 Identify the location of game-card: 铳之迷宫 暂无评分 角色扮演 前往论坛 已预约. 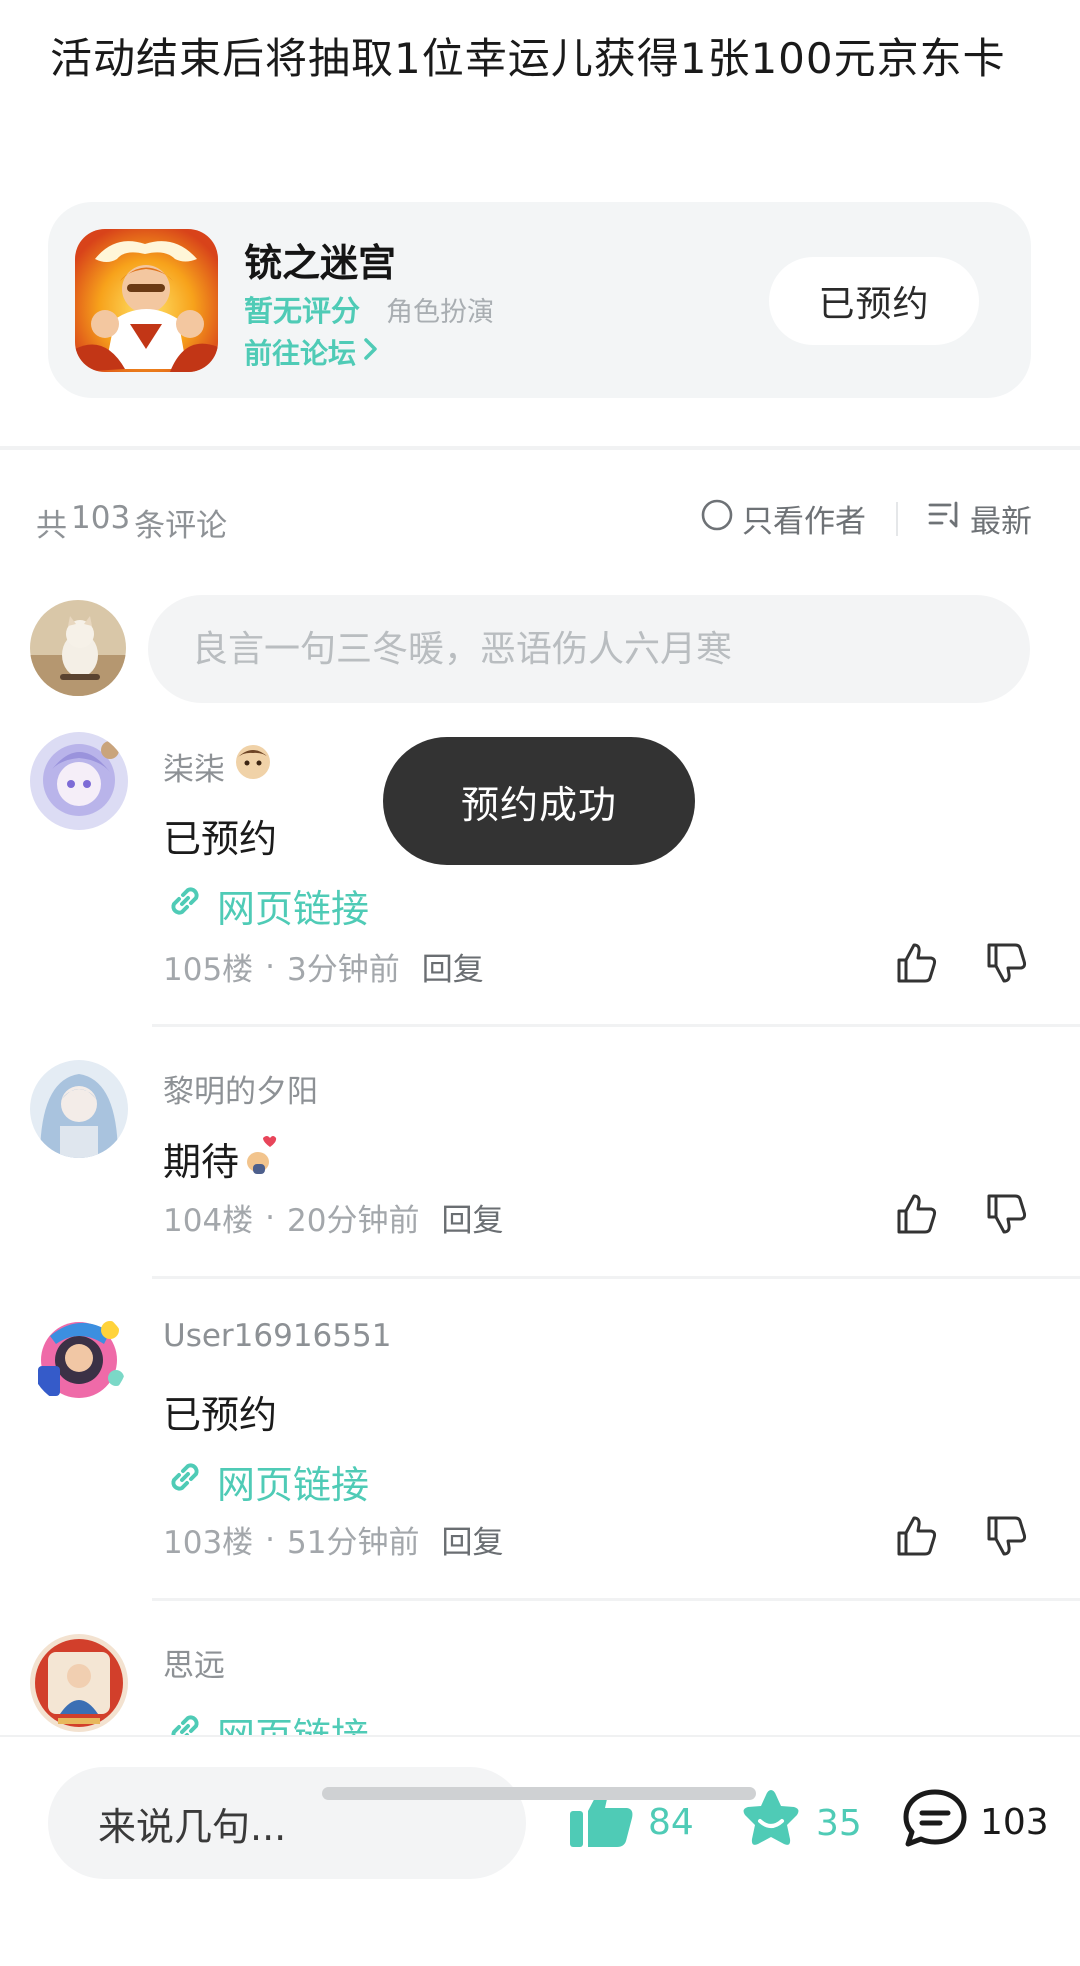
(539, 300).